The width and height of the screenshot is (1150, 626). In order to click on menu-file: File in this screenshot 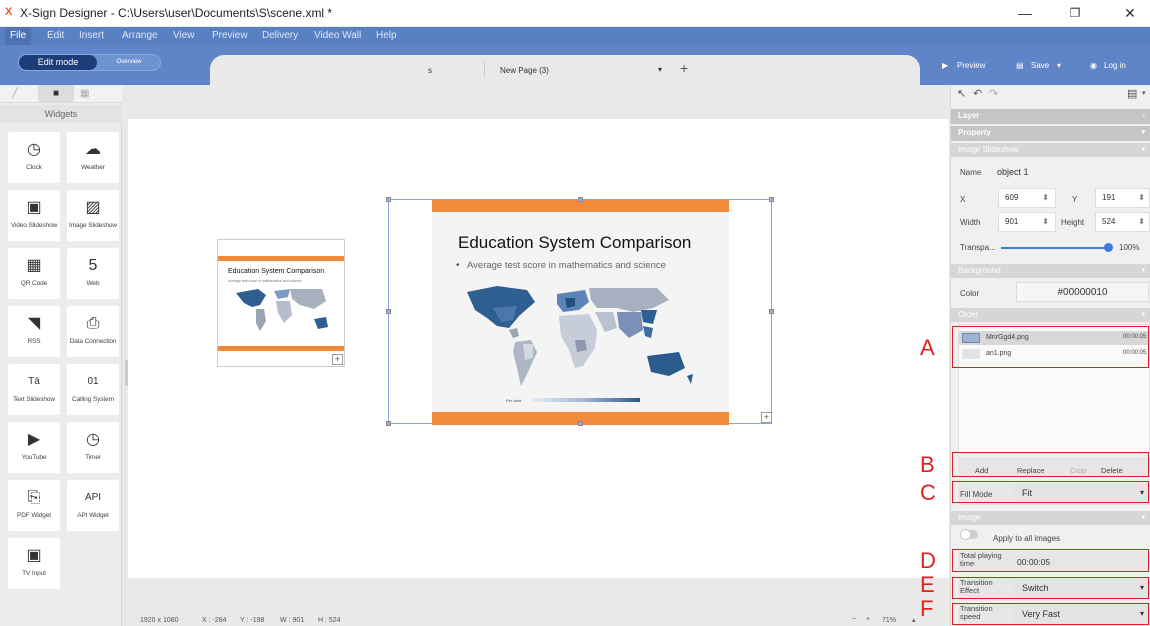, I will do `click(18, 36)`.